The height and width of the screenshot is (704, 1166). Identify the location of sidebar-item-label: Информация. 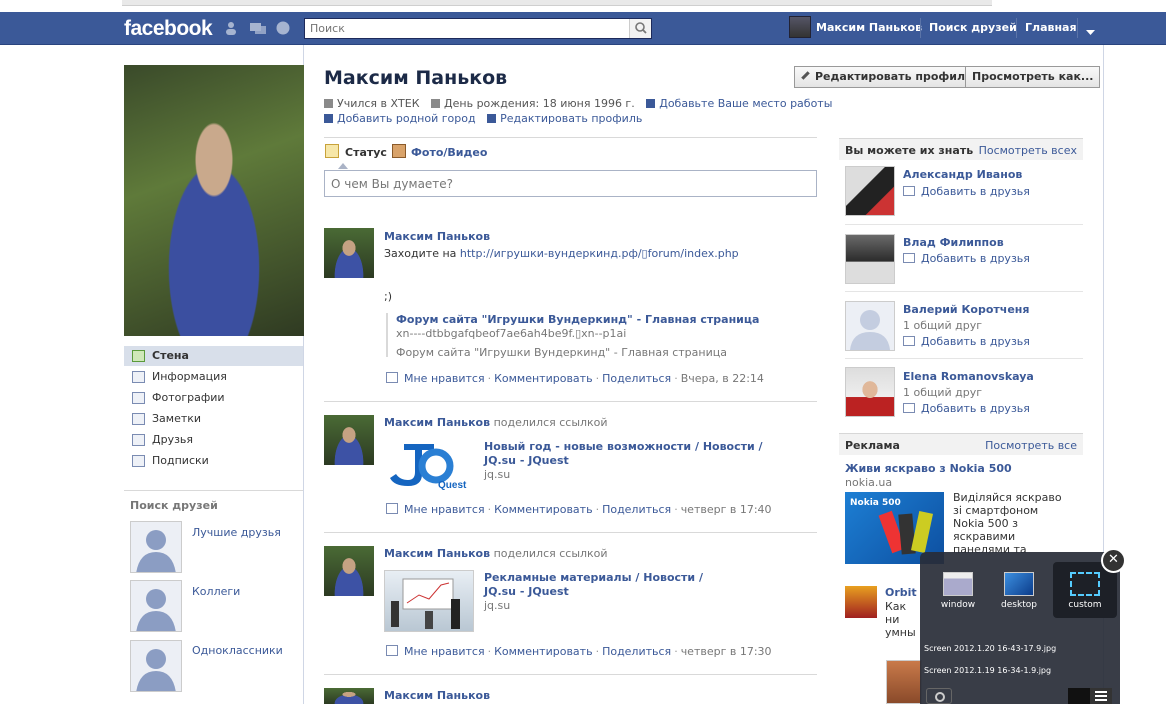
(189, 376).